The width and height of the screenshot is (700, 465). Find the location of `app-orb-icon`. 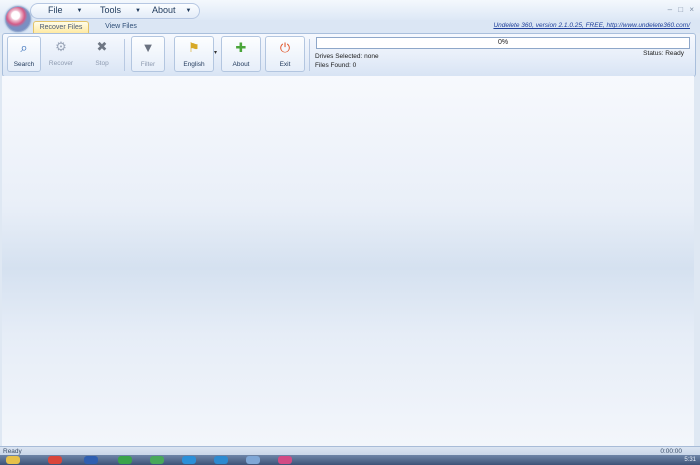

app-orb-icon is located at coordinates (18, 19).